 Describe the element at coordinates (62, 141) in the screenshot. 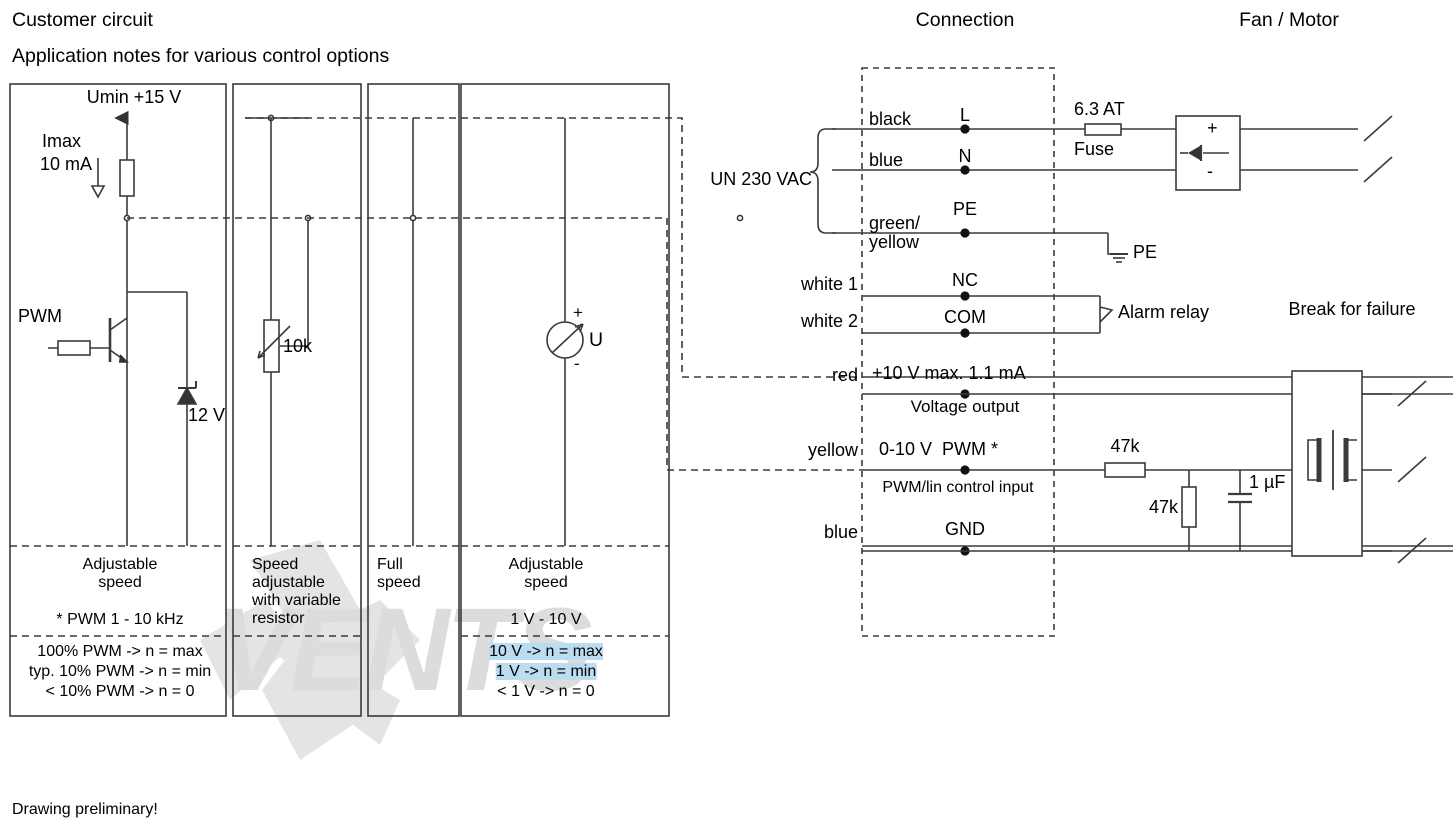

I see `label-imax: Imax` at that location.